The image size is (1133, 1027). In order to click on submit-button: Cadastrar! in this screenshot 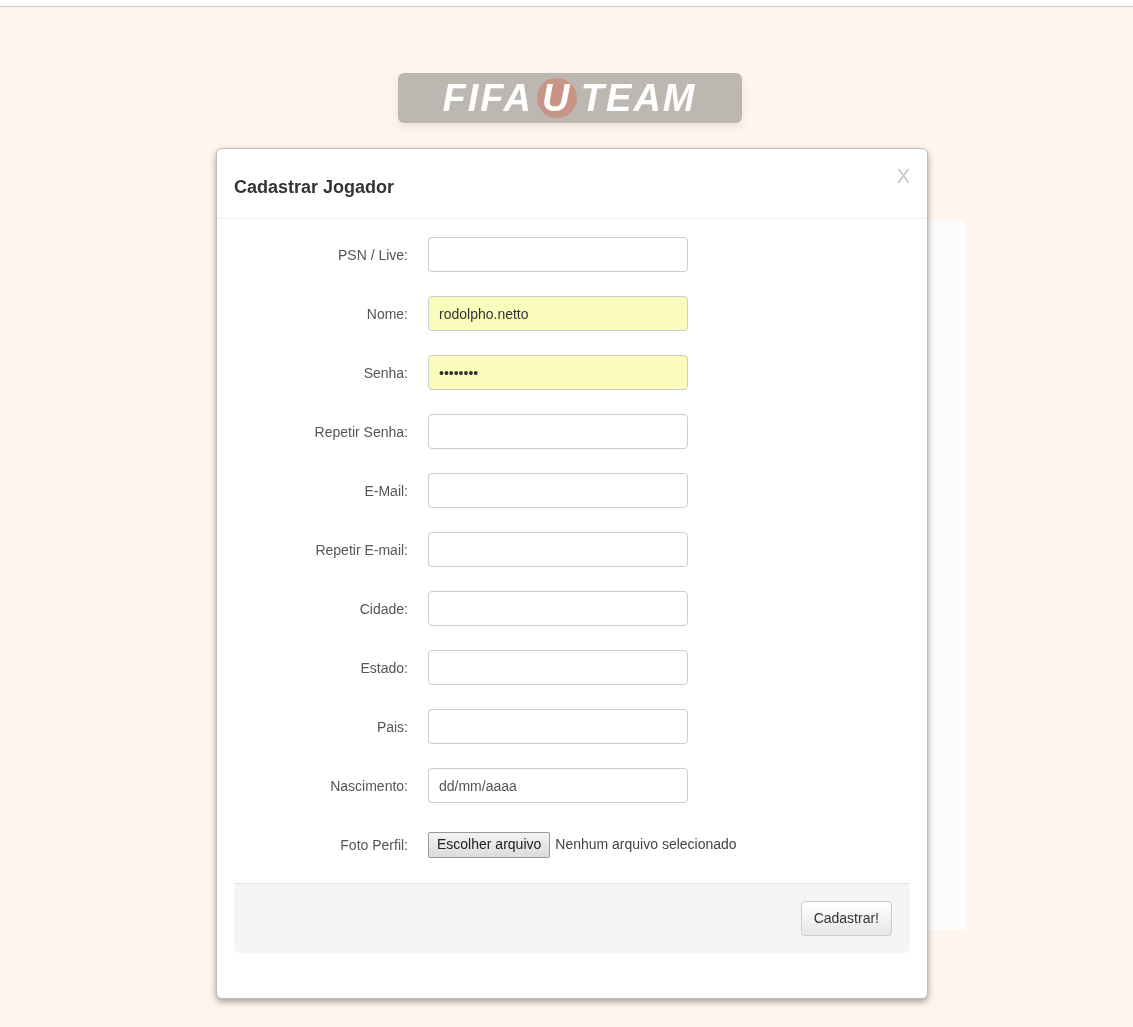, I will do `click(846, 918)`.